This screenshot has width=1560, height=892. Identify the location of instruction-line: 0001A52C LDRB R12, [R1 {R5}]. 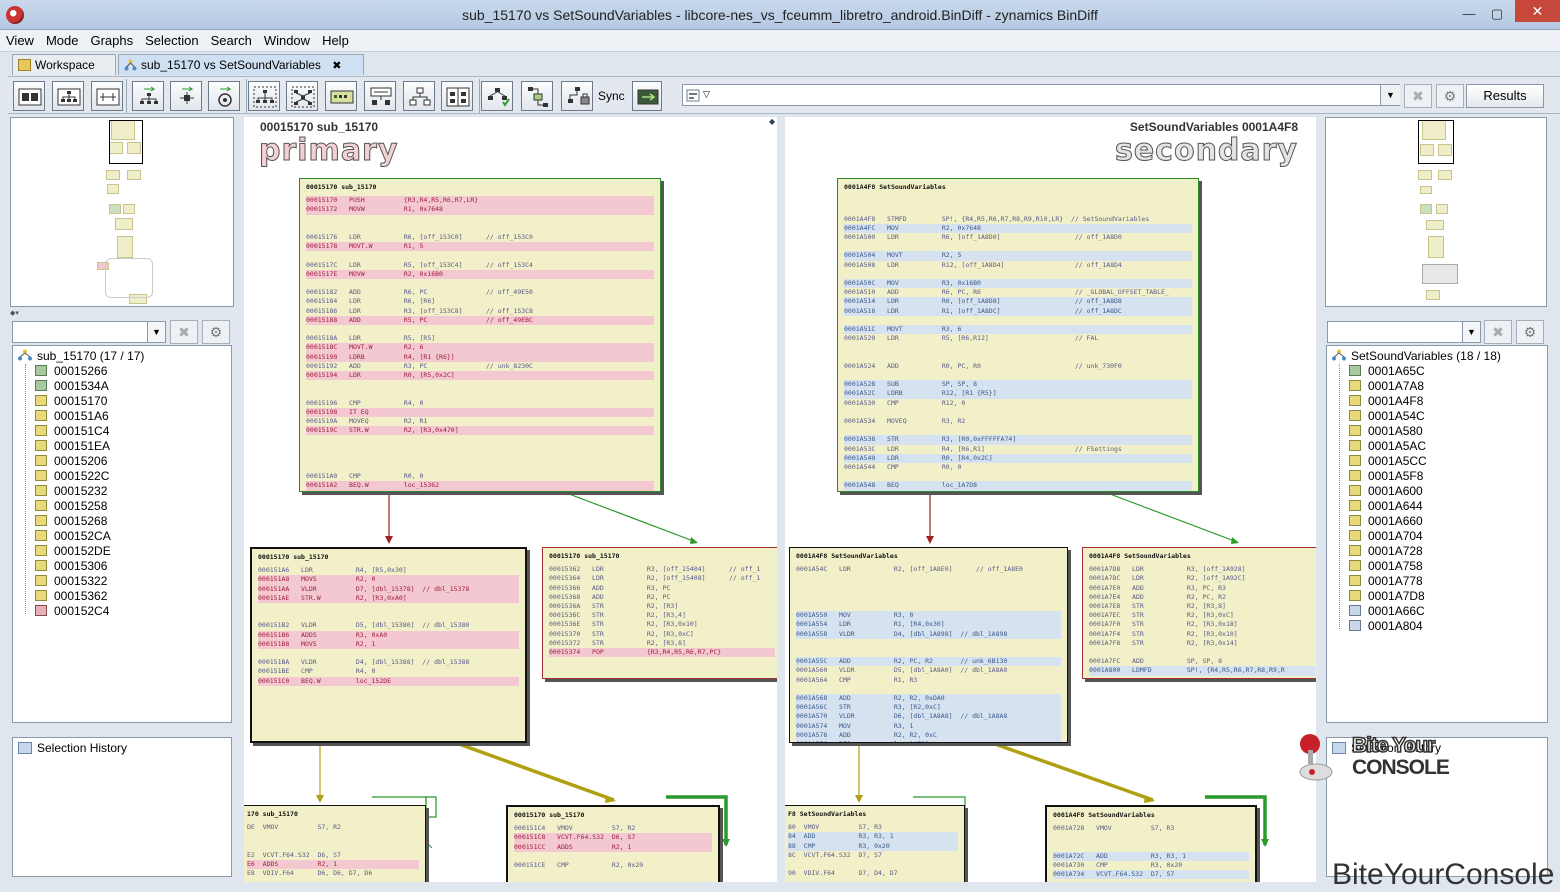
(1018, 394).